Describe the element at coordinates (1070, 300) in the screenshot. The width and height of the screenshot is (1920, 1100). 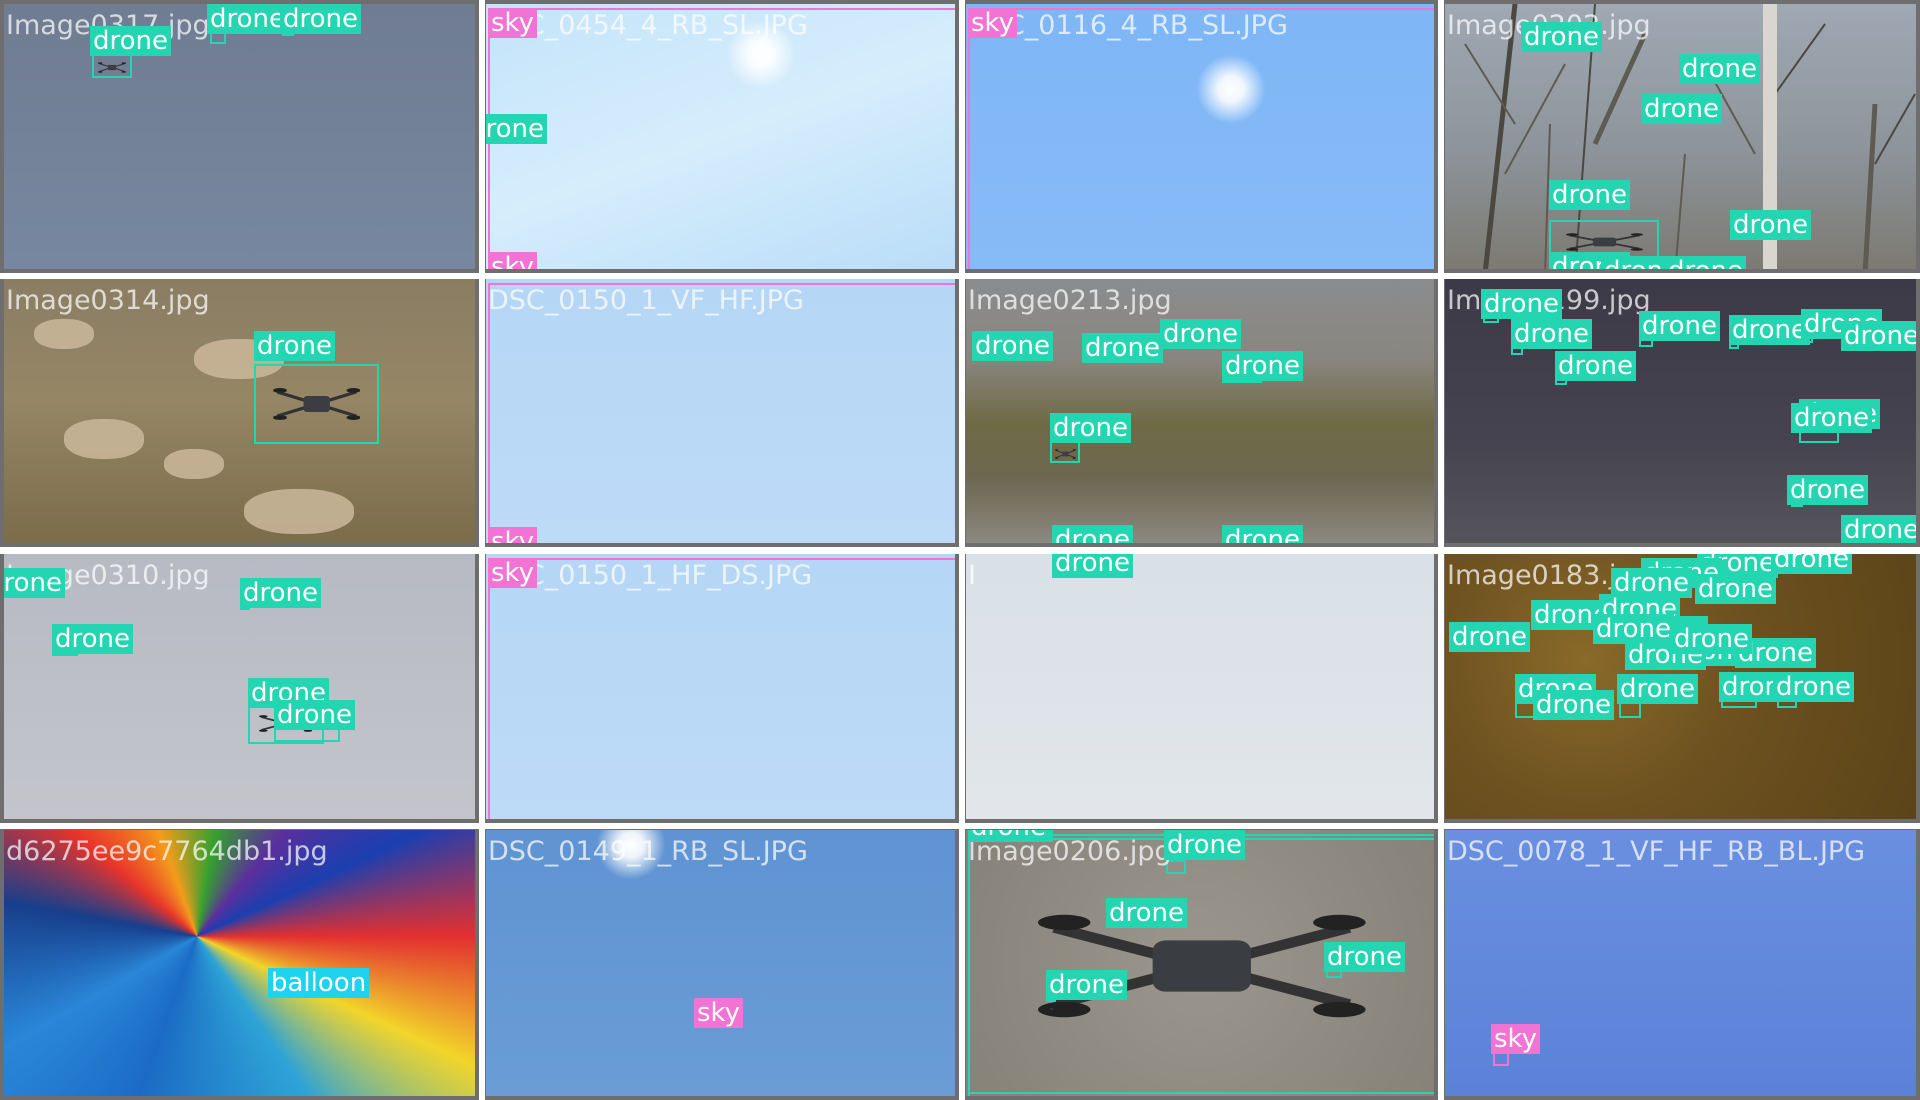
I see `image-filename: Image0213.jpg` at that location.